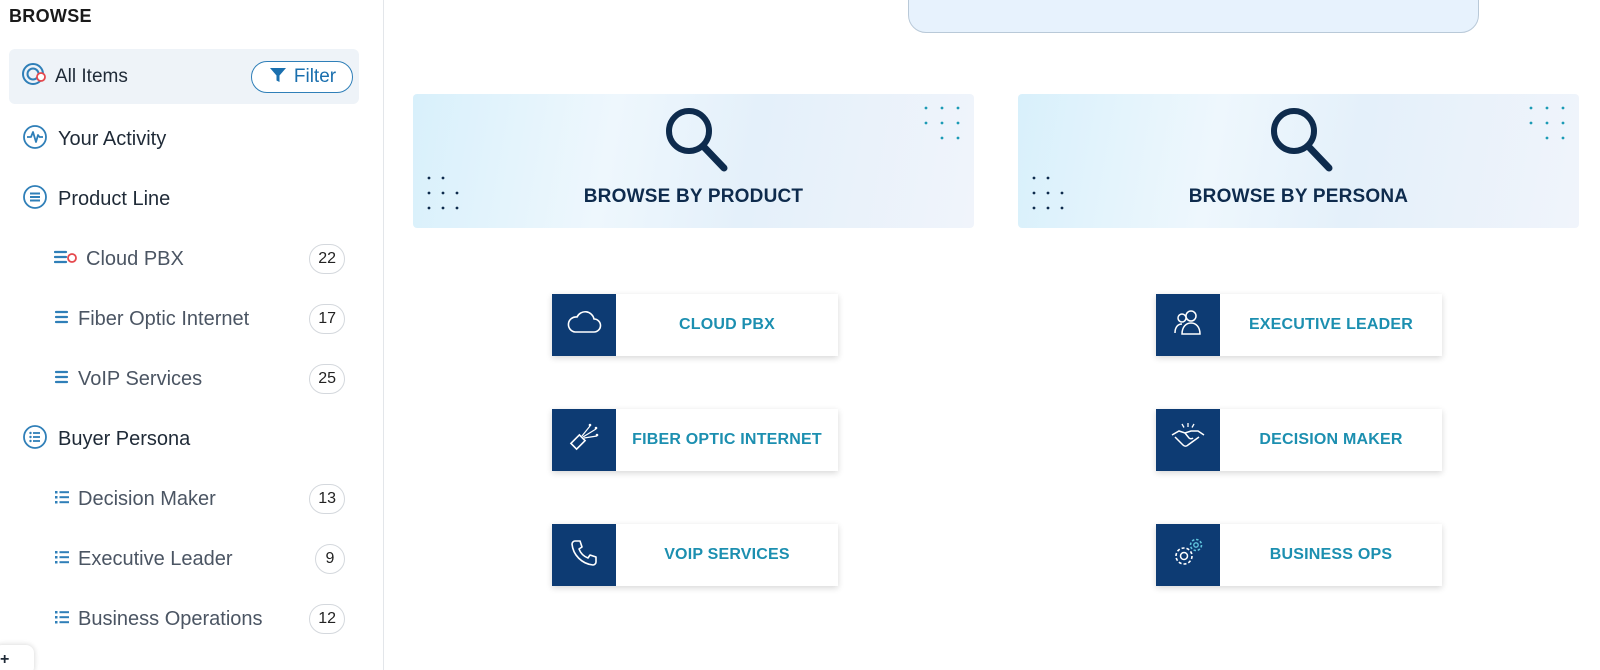 This screenshot has width=1600, height=670. Describe the element at coordinates (114, 198) in the screenshot. I see `product-line-label: Product Line` at that location.